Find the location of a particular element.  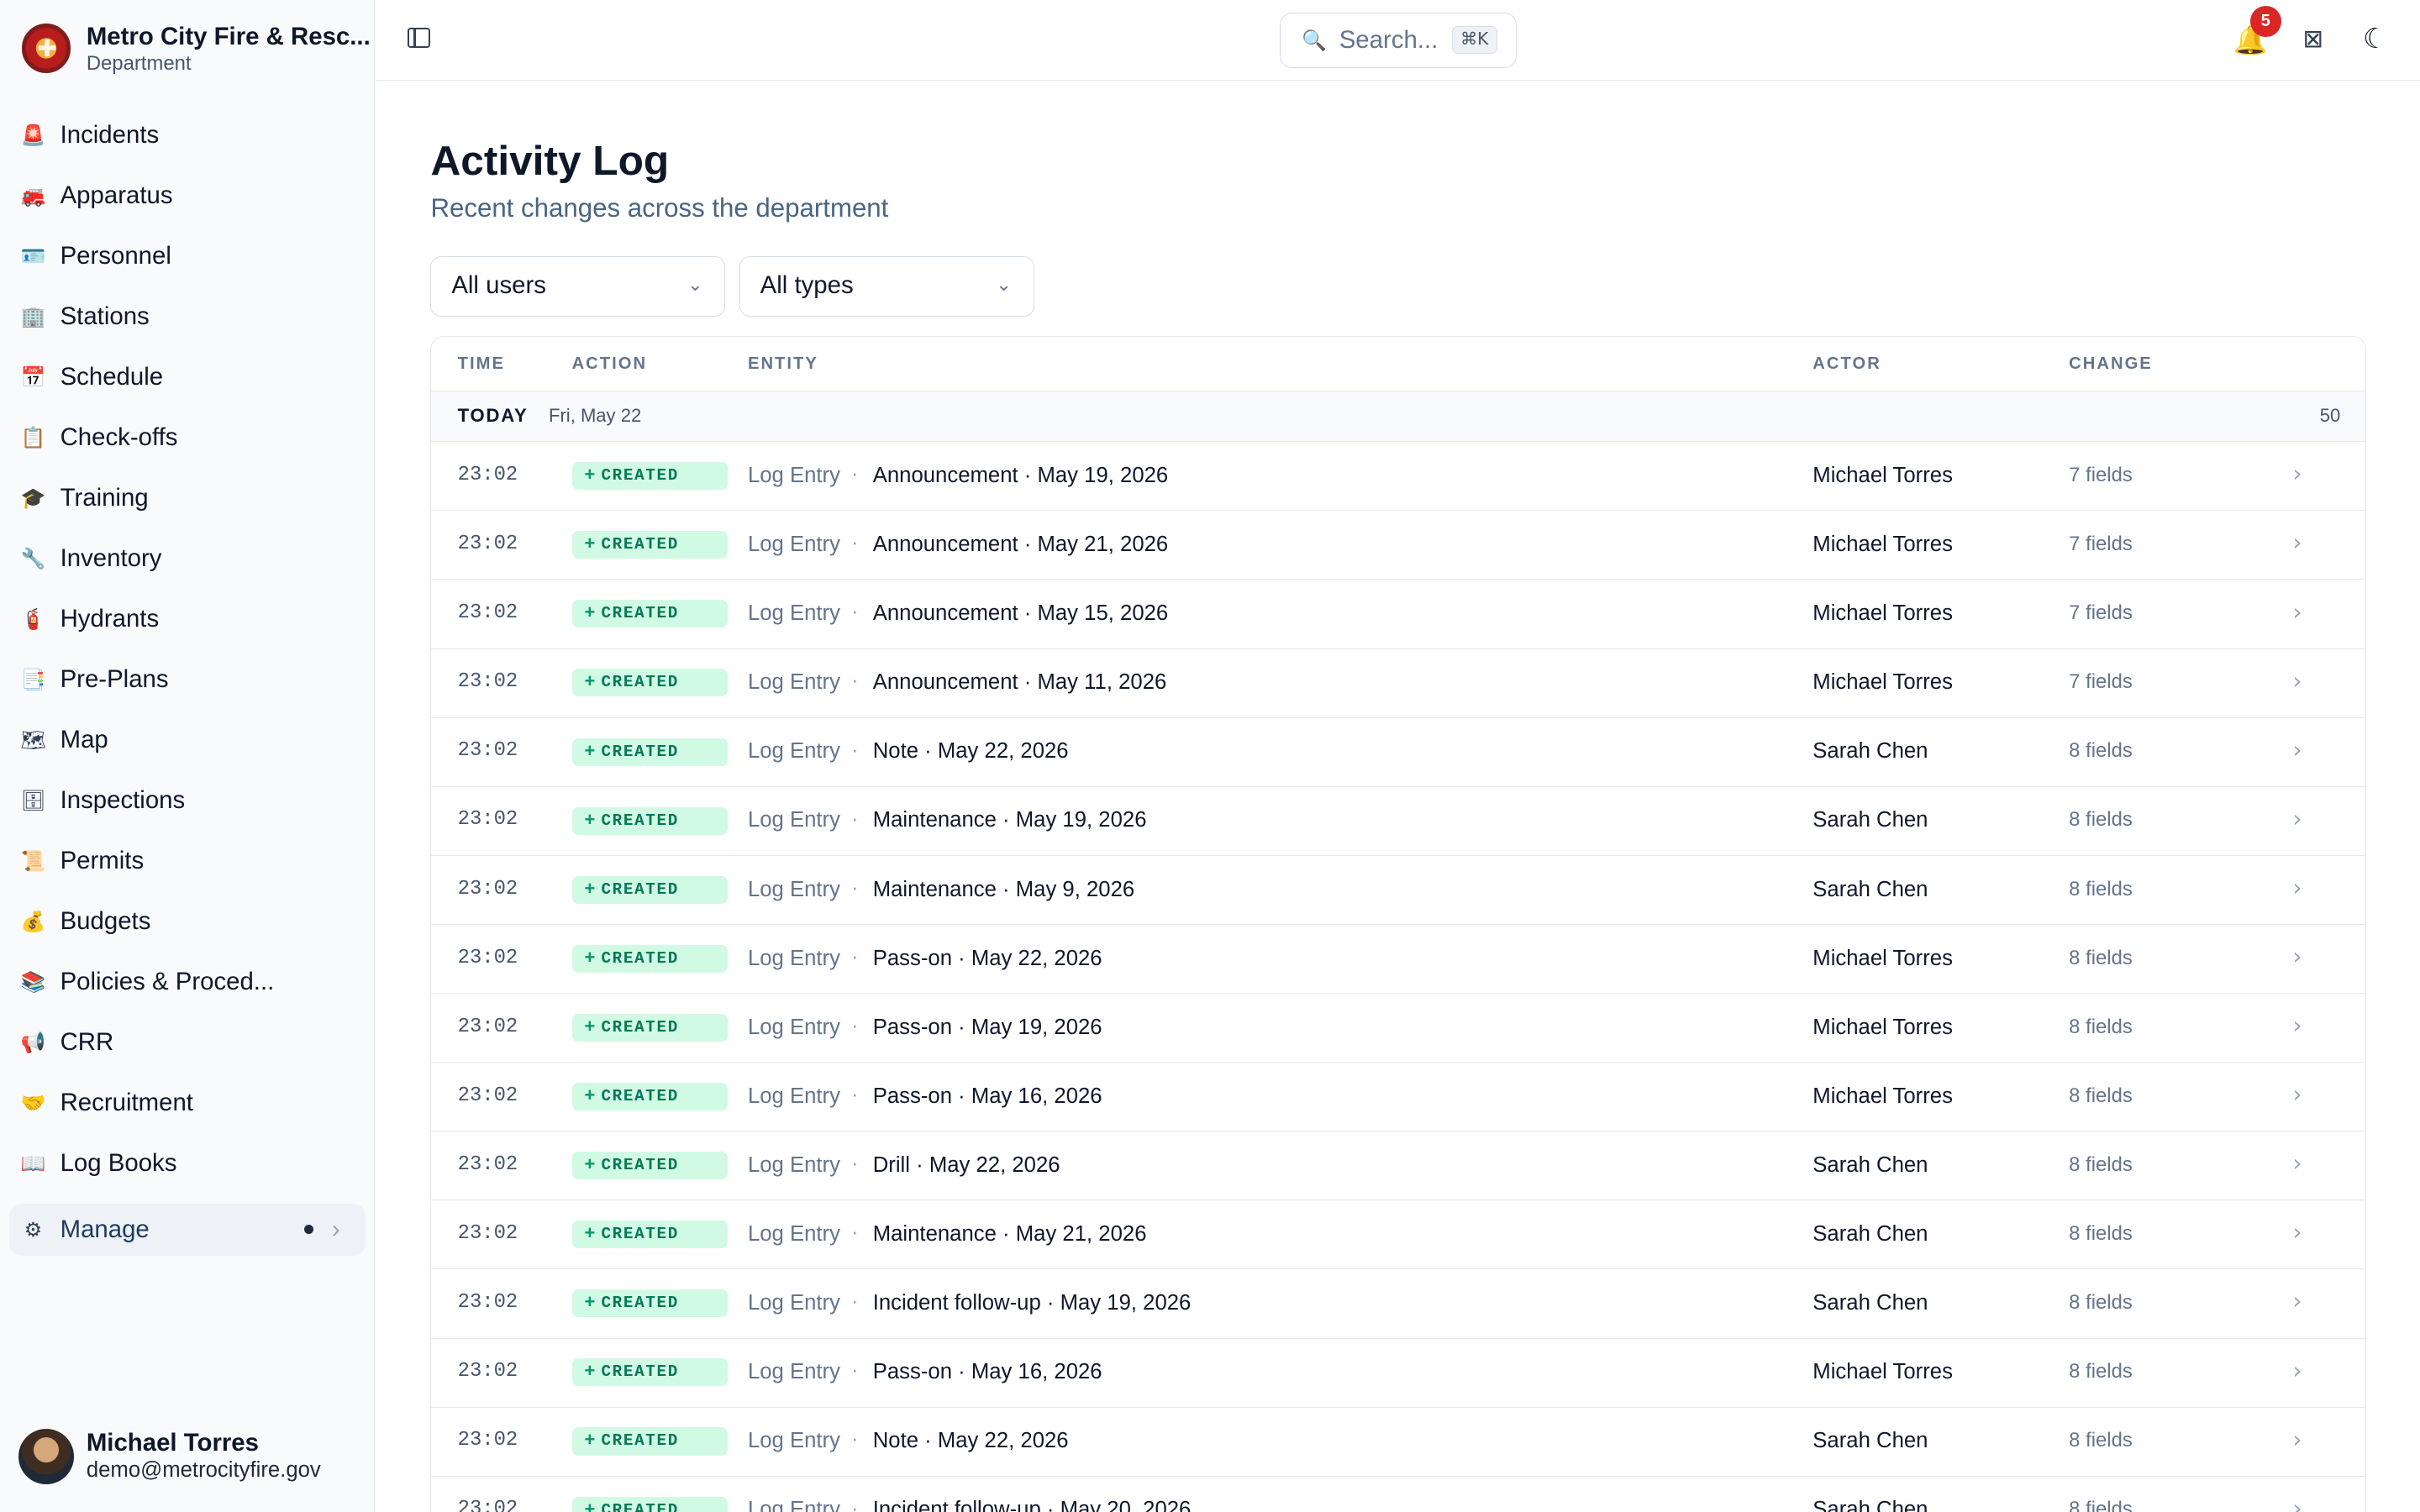

column-header-actor: ACTOR is located at coordinates (1847, 364).